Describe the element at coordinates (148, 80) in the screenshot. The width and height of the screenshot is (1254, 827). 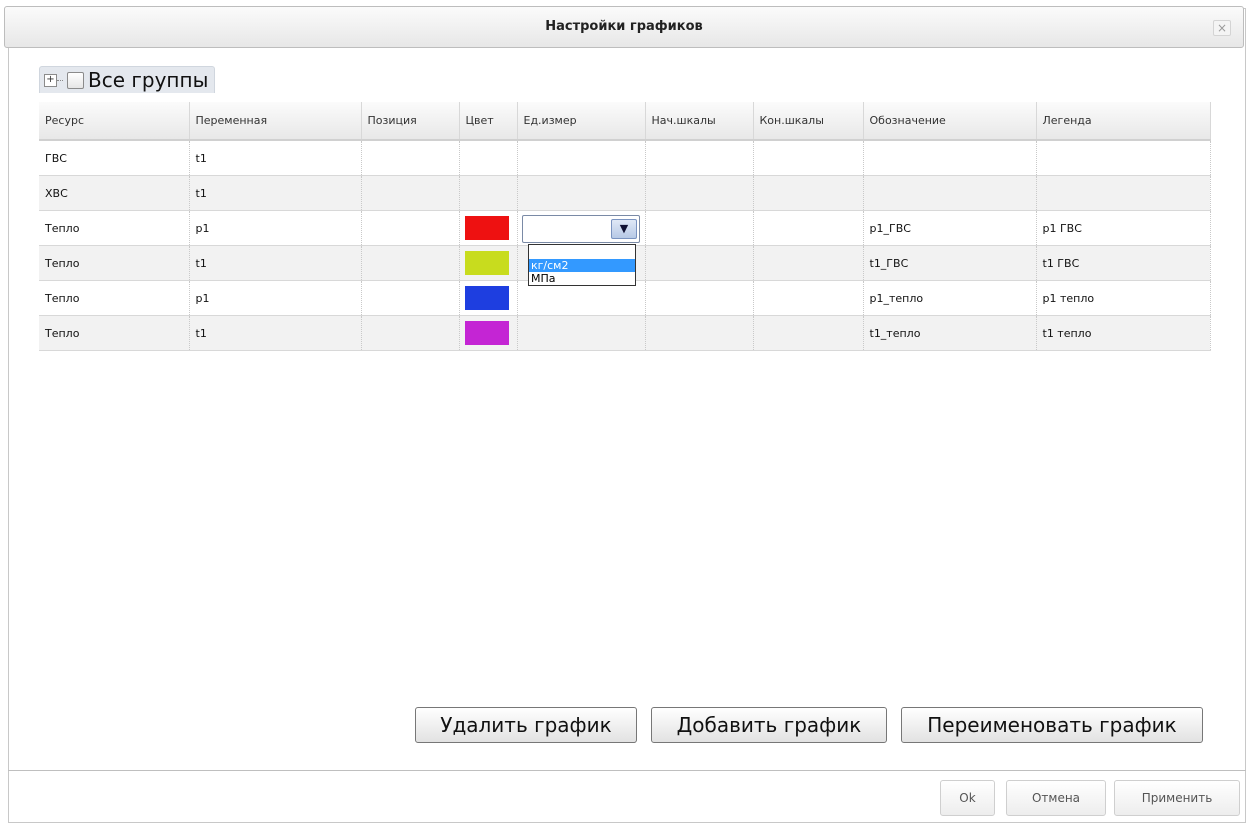
I see `all-groups-label: Все группы` at that location.